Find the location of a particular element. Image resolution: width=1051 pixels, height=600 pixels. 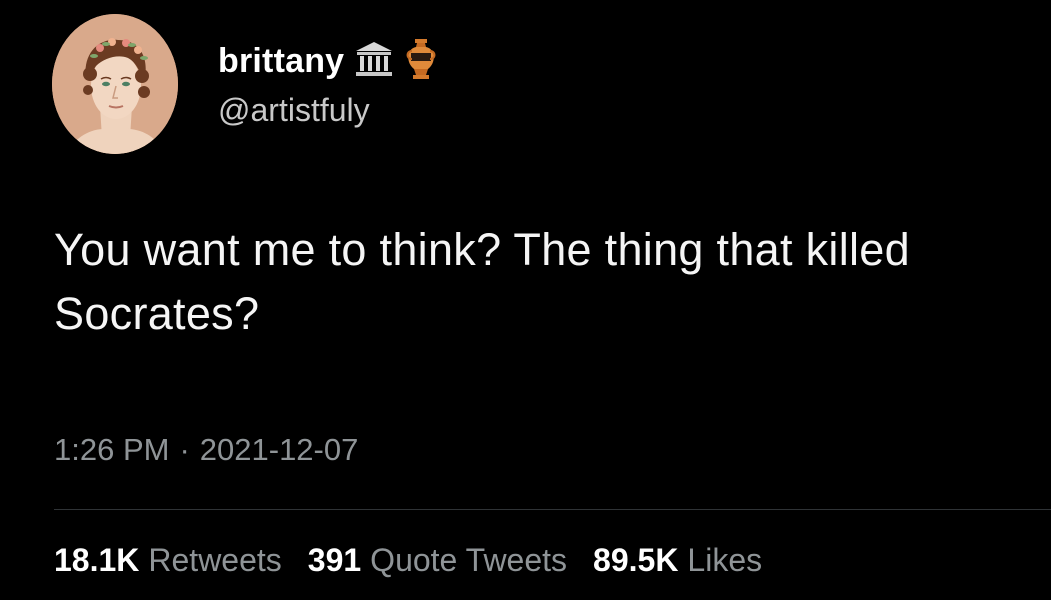

tweet-timestamp: 1:26 PM · 2021-12-07 is located at coordinates (206, 450).